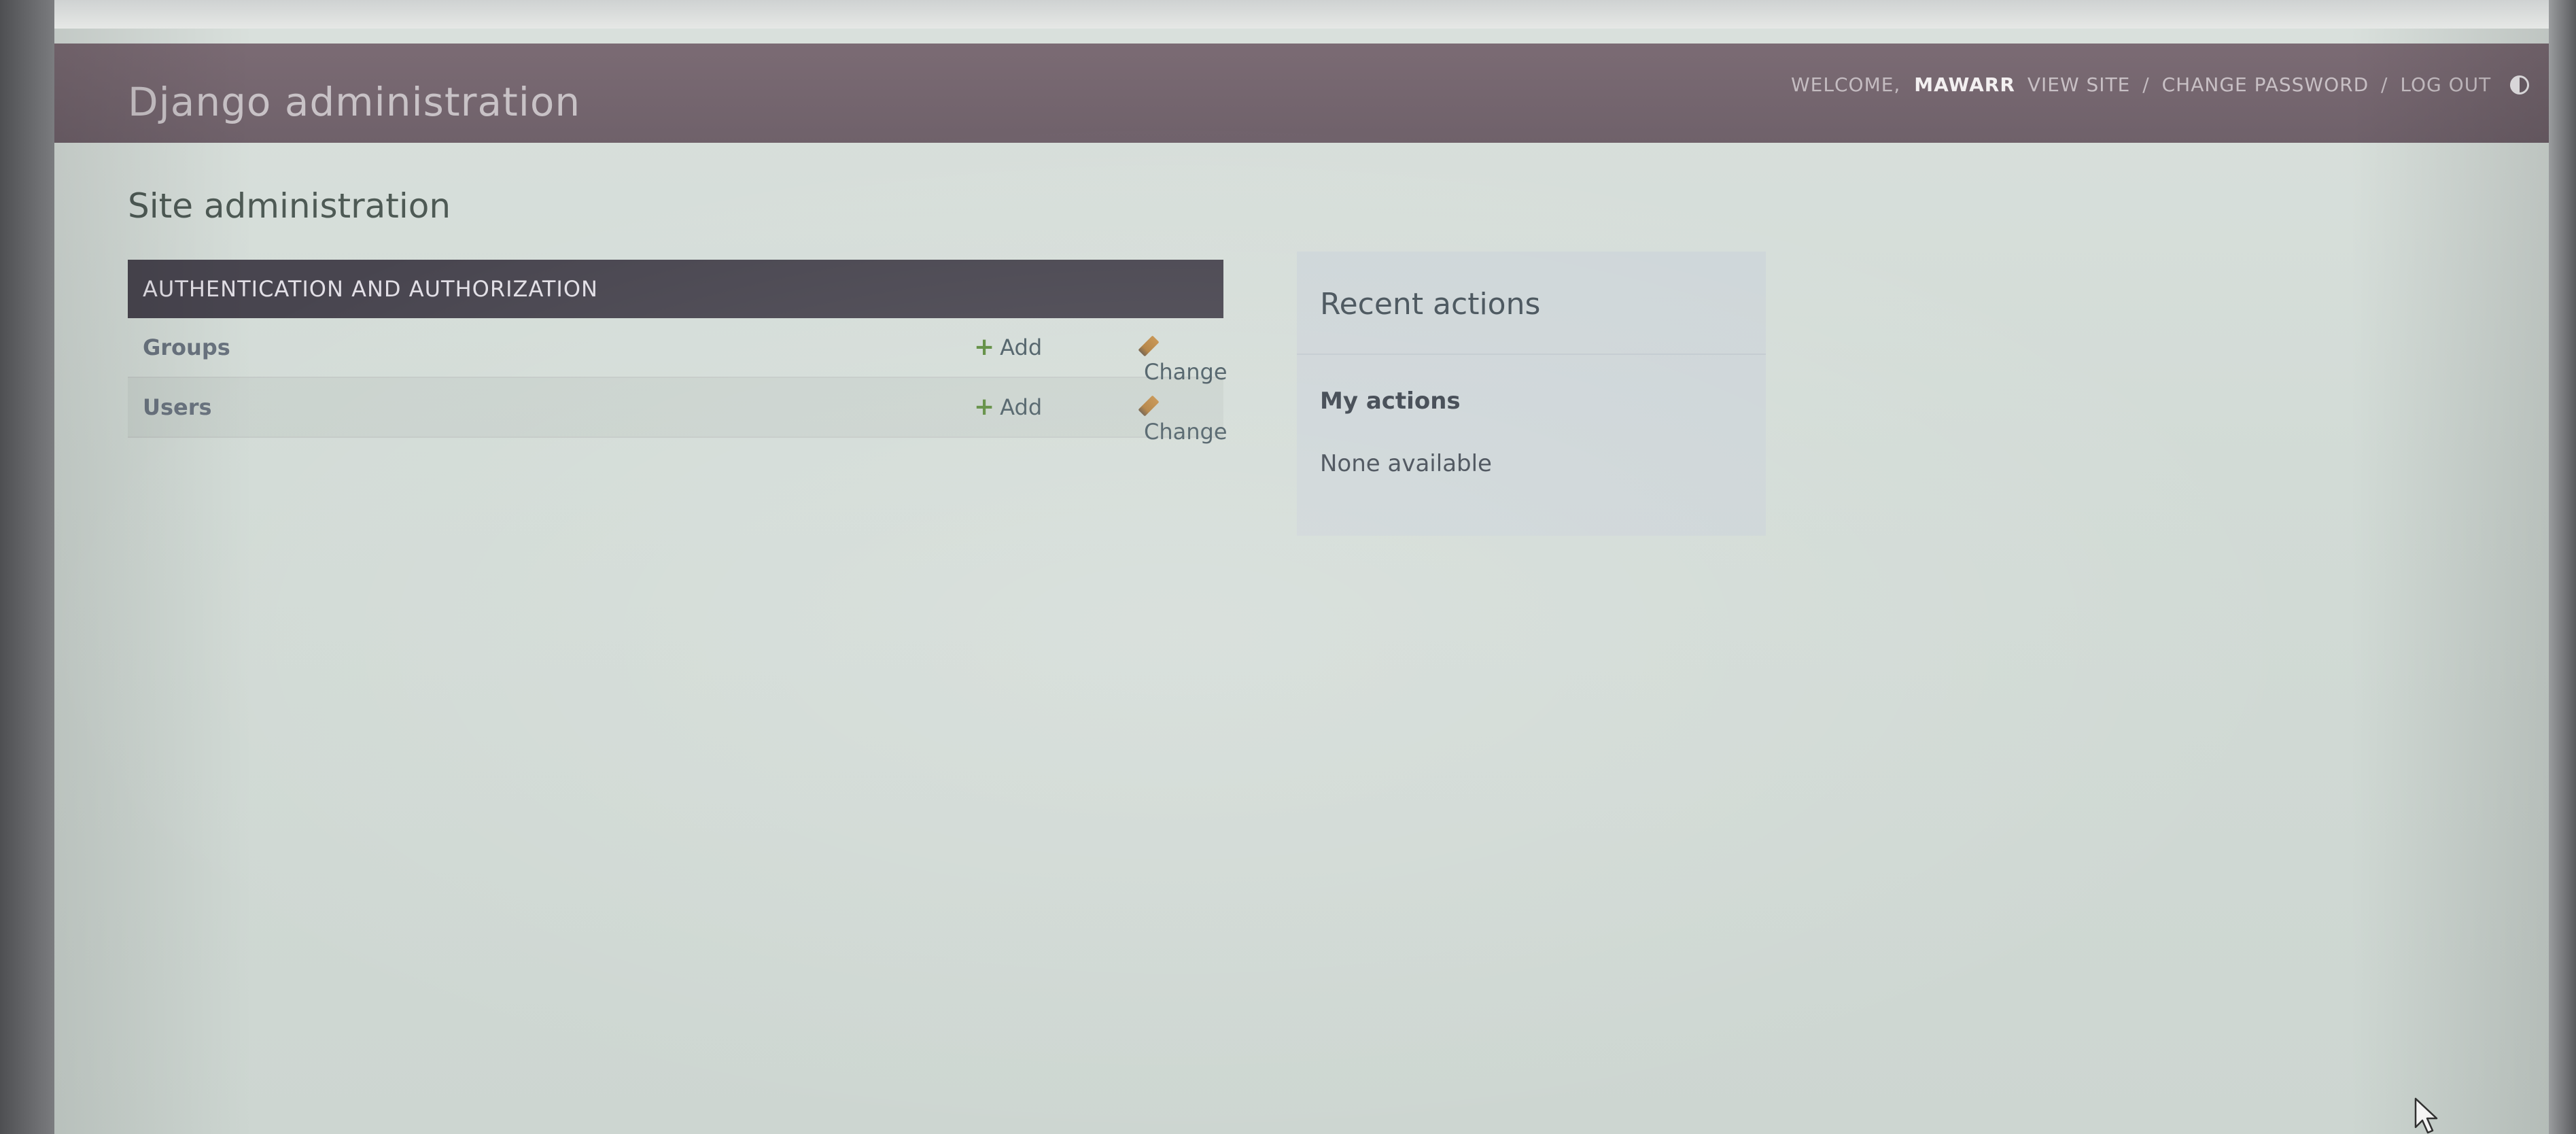 The width and height of the screenshot is (2576, 1134). Describe the element at coordinates (354, 102) in the screenshot. I see `site-branding: Django administration` at that location.